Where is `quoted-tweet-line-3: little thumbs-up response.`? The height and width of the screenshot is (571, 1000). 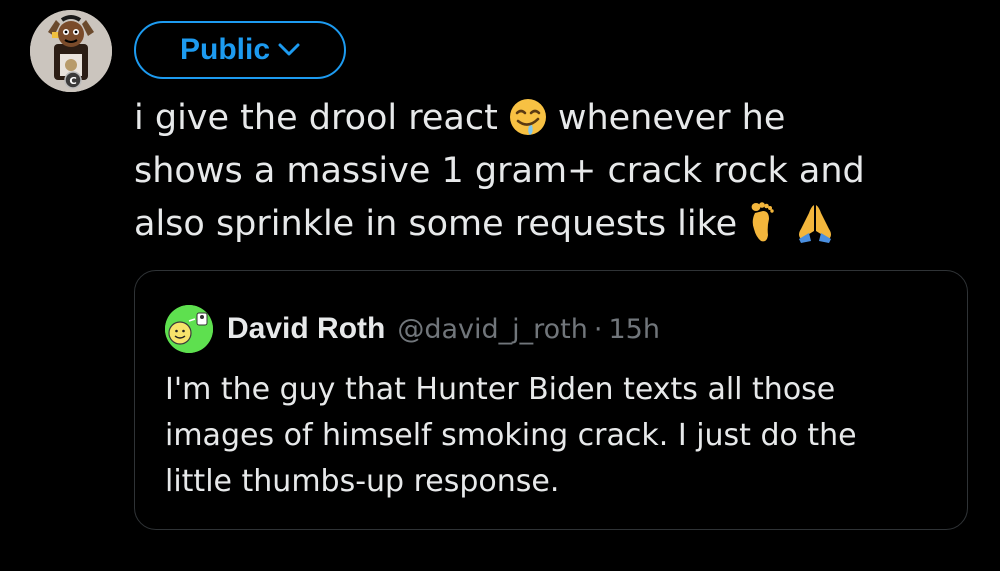
quoted-tweet-line-3: little thumbs-up response. is located at coordinates (362, 481).